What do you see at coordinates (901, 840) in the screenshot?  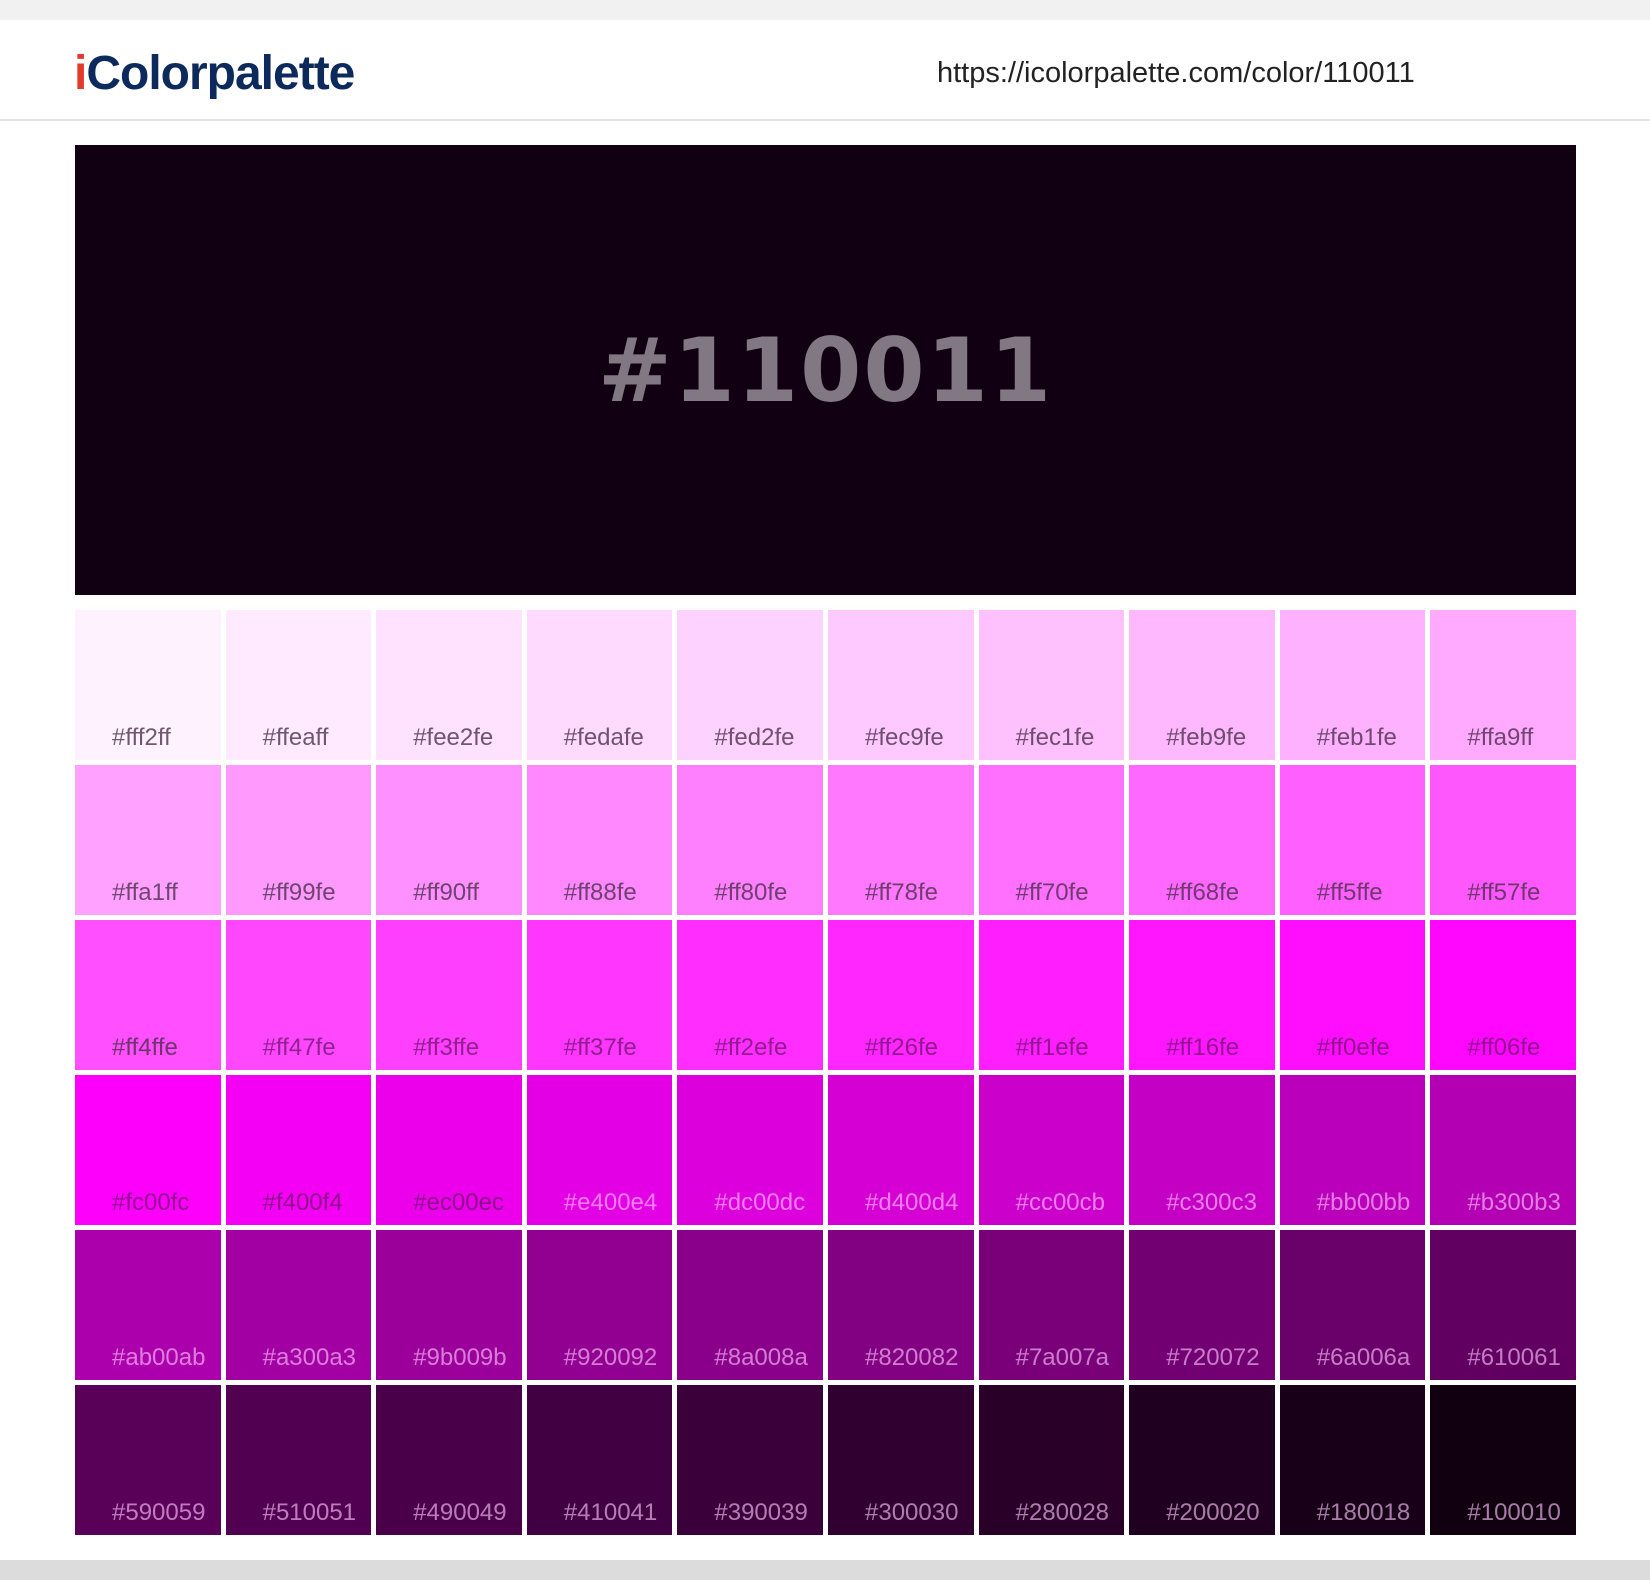 I see `color-swatch: #ff78fe` at bounding box center [901, 840].